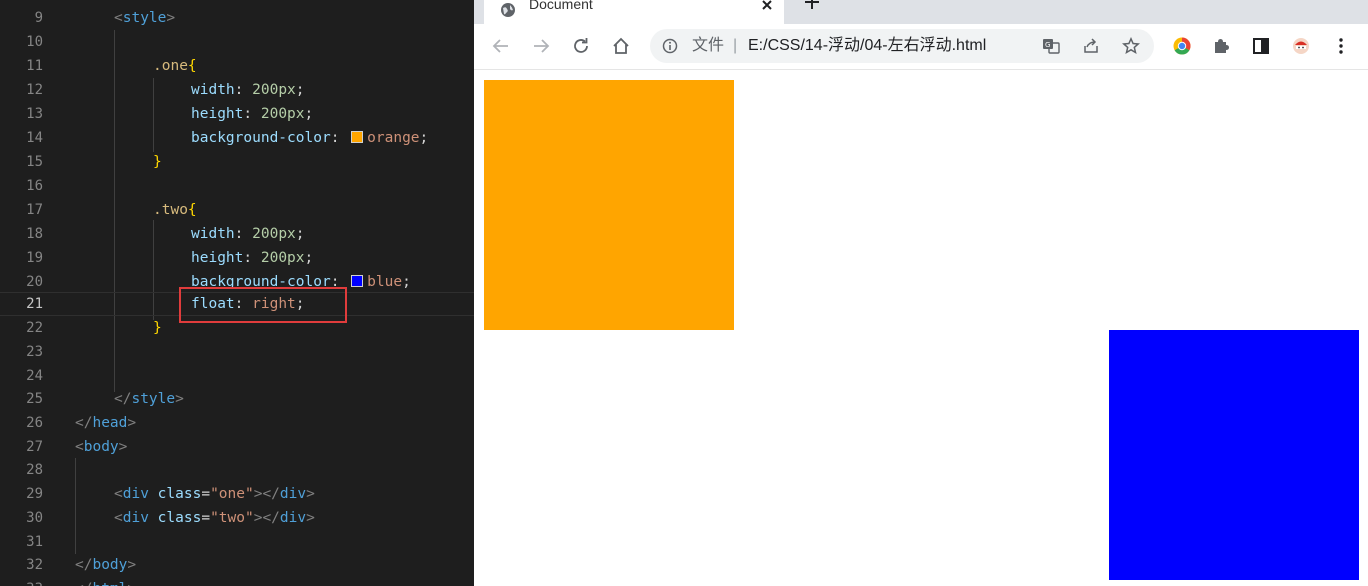 The width and height of the screenshot is (1368, 586). Describe the element at coordinates (237, 352) in the screenshot. I see `code-line: 23` at that location.